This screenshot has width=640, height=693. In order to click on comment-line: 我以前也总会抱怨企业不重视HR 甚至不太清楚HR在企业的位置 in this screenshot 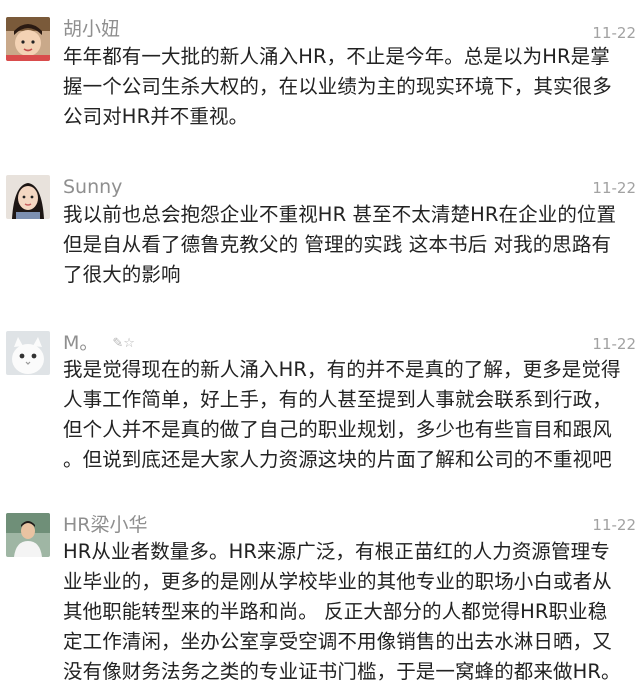, I will do `click(340, 214)`.